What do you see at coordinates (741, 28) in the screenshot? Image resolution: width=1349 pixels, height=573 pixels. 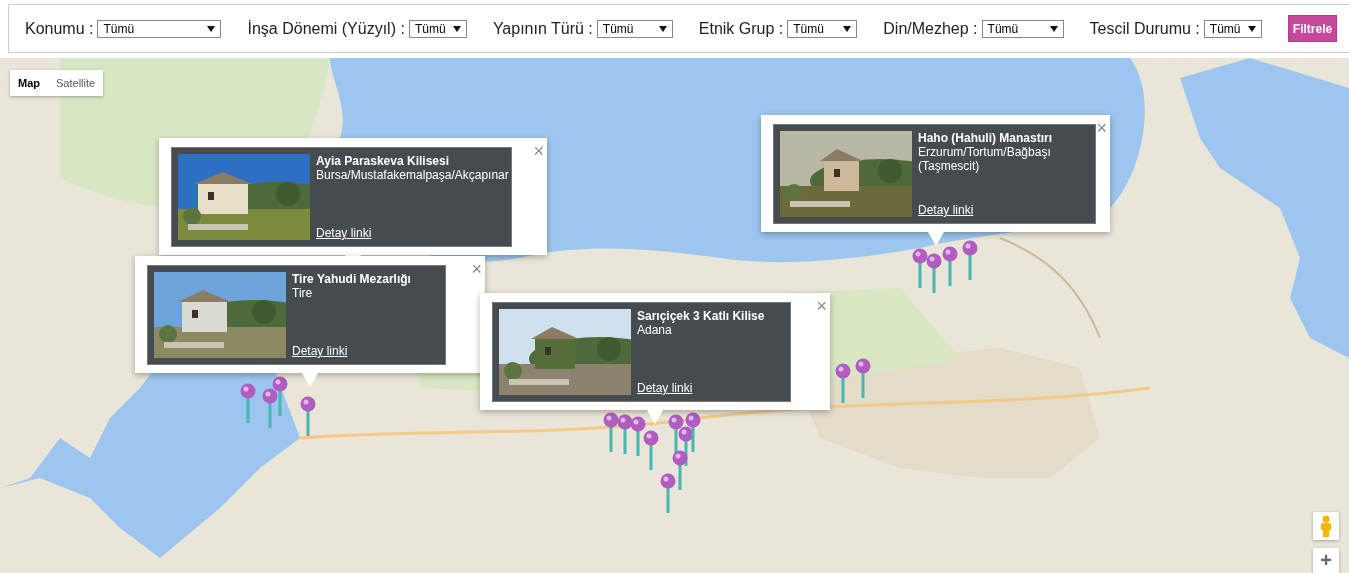 I see `filter-label: Etnik Grup :` at bounding box center [741, 28].